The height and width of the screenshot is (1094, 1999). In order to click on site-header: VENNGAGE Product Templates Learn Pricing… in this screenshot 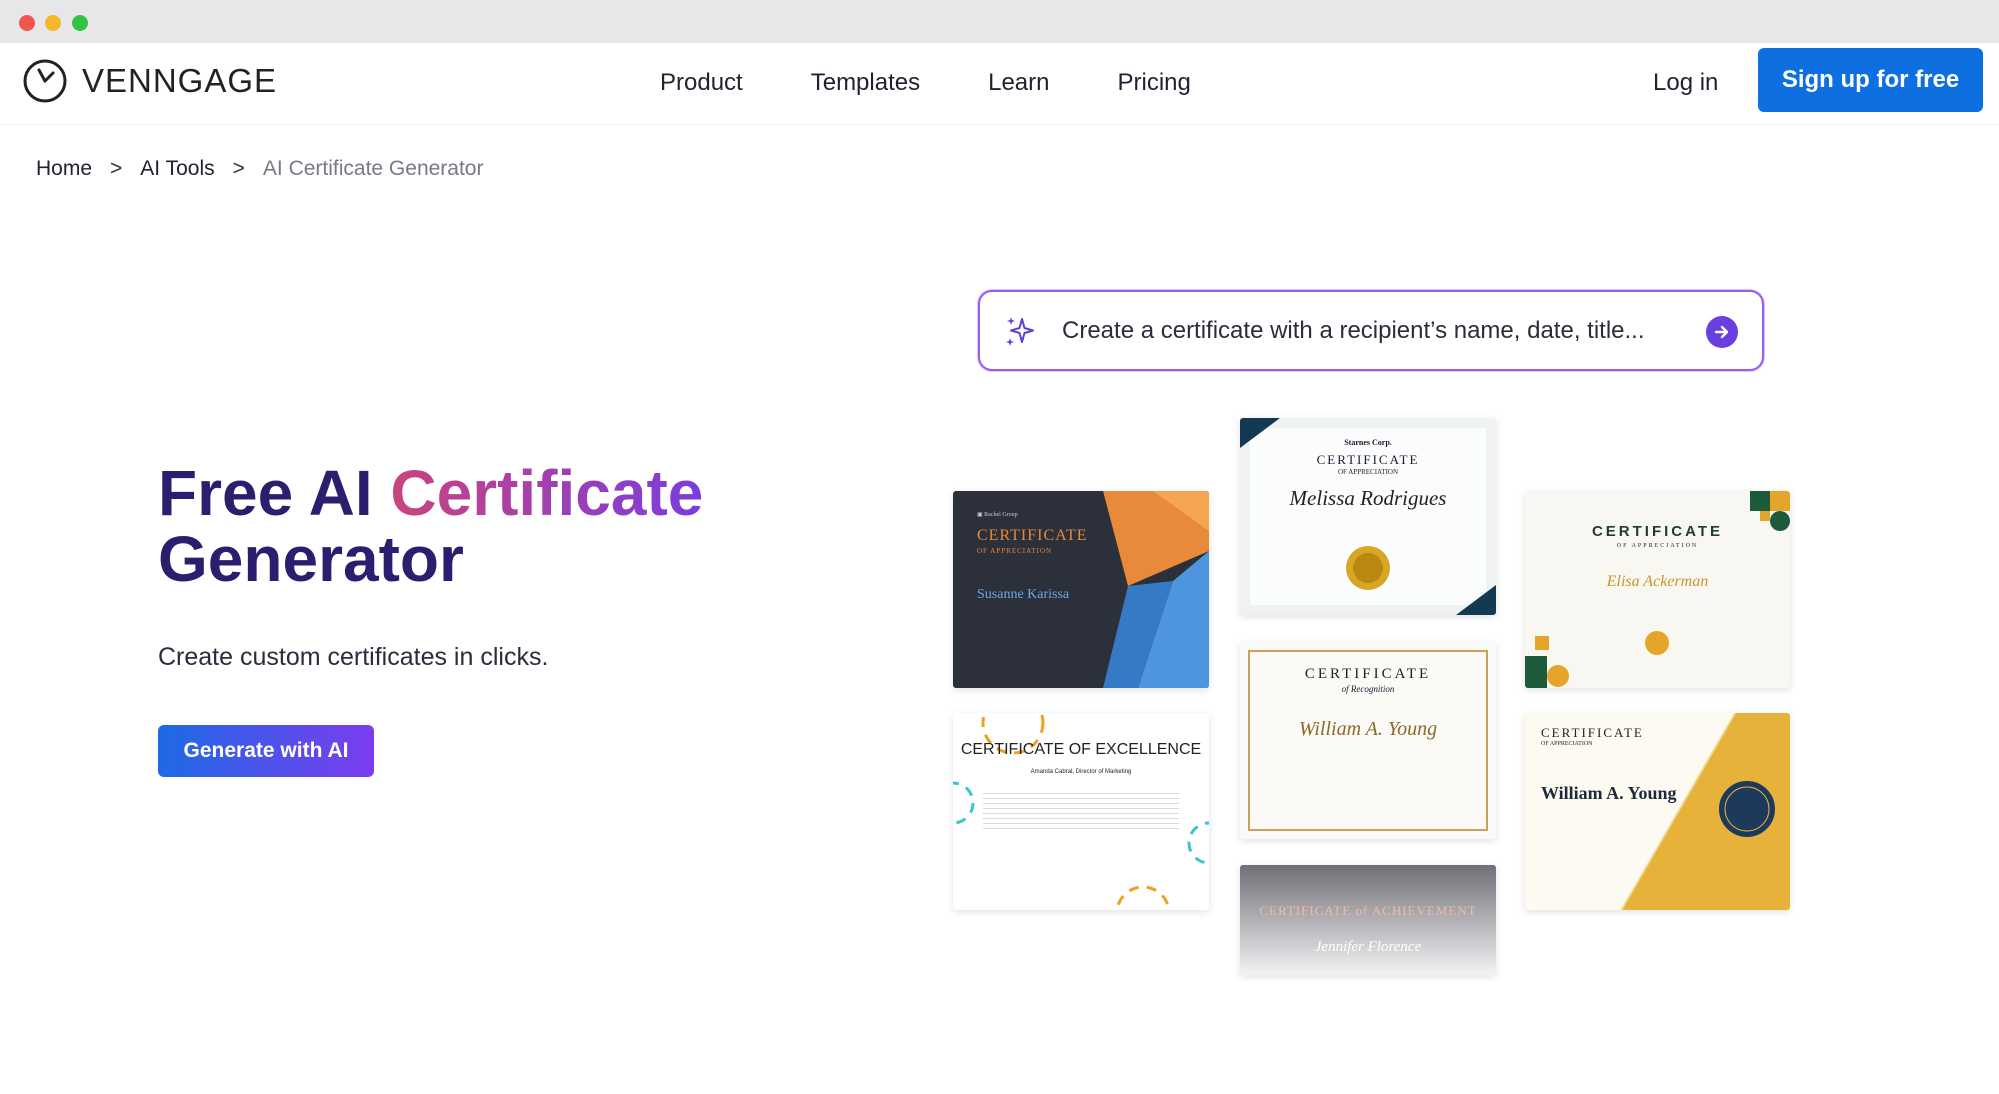, I will do `click(999, 83)`.